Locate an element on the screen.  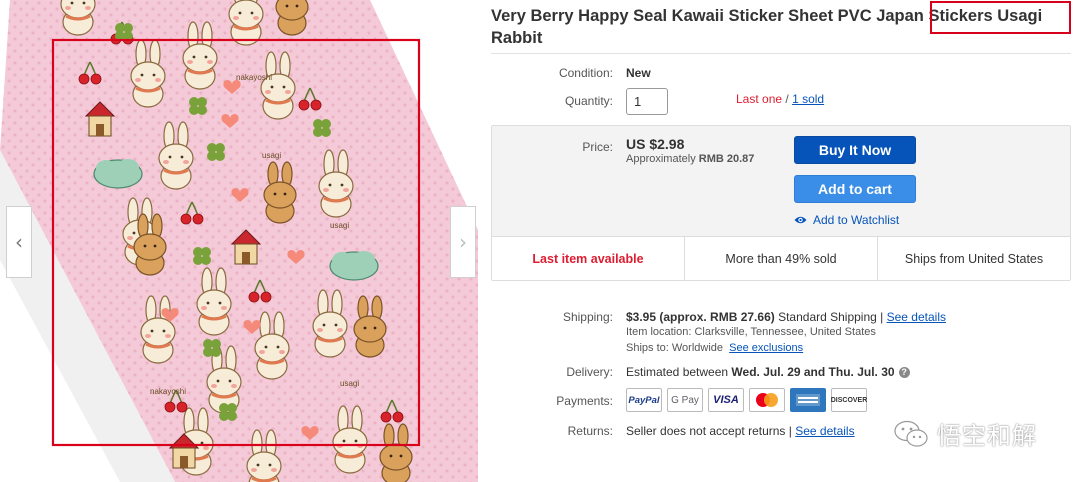
price-label: Price: is located at coordinates (597, 147).